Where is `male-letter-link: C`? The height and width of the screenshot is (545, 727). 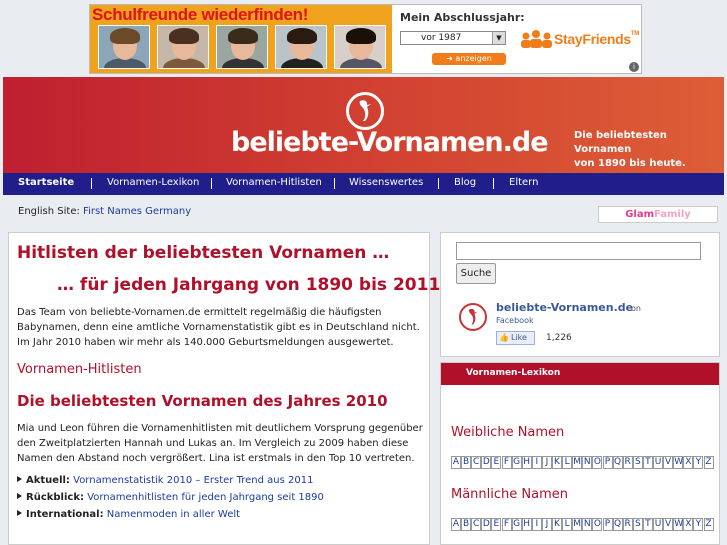 male-letter-link: C is located at coordinates (476, 524).